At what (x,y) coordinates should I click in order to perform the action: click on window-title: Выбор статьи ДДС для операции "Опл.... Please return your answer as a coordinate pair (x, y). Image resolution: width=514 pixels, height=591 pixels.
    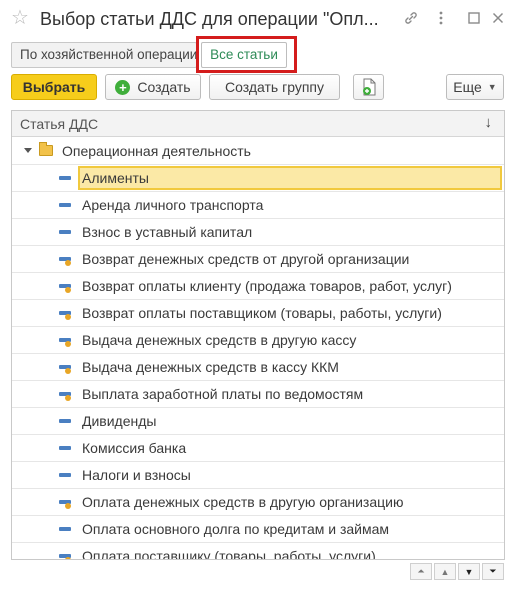
    Looking at the image, I should click on (209, 19).